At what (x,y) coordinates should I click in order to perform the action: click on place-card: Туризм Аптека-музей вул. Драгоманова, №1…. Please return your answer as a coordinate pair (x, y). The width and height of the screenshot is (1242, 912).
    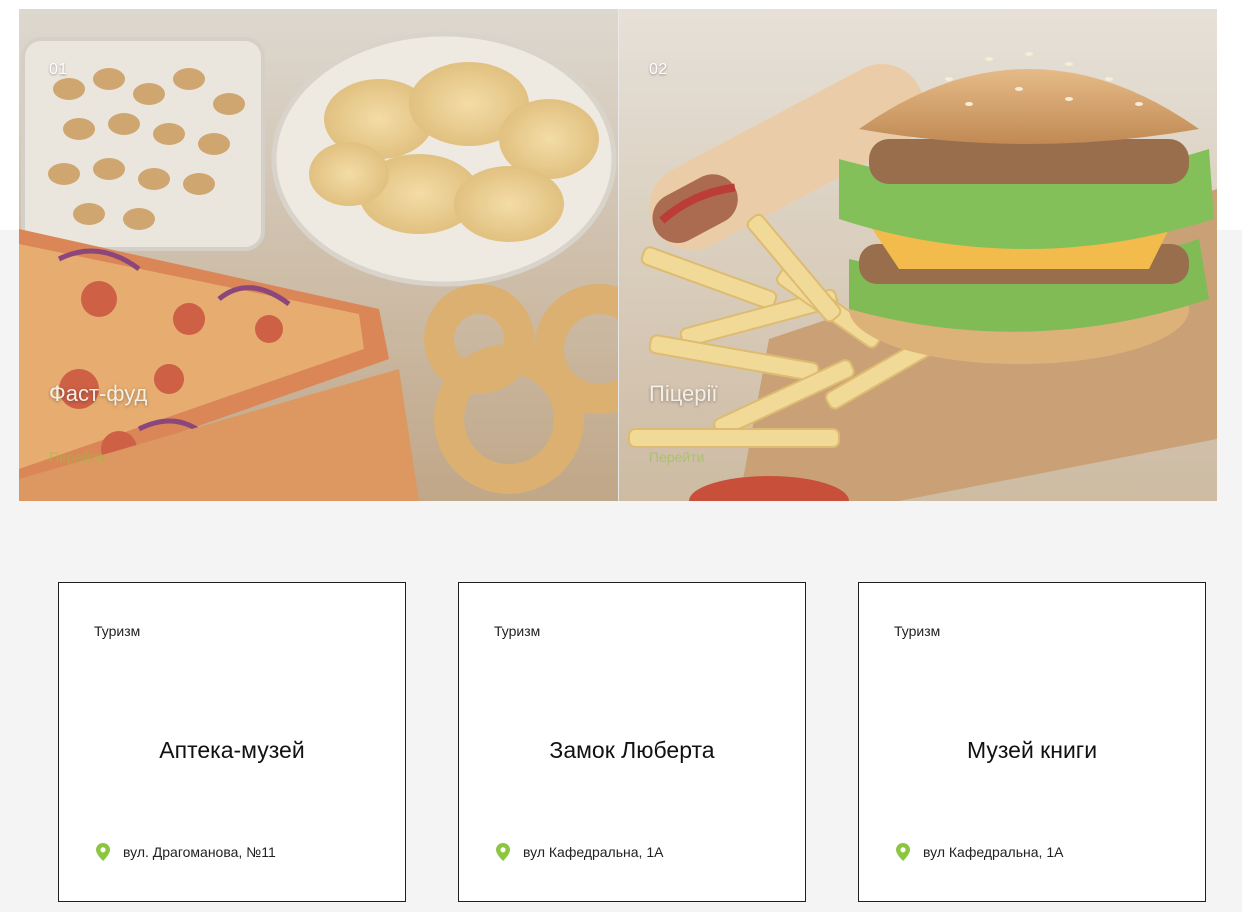
    Looking at the image, I should click on (232, 742).